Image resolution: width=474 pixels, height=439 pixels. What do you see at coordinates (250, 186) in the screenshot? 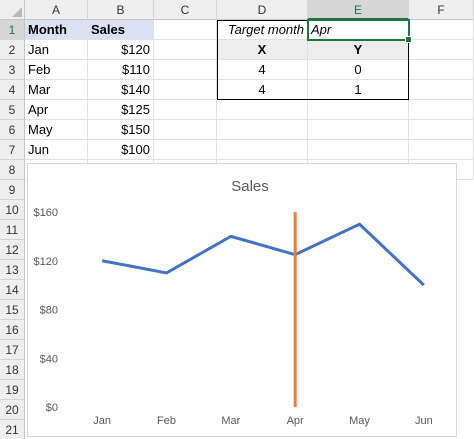
I see `chart-title: Sales` at bounding box center [250, 186].